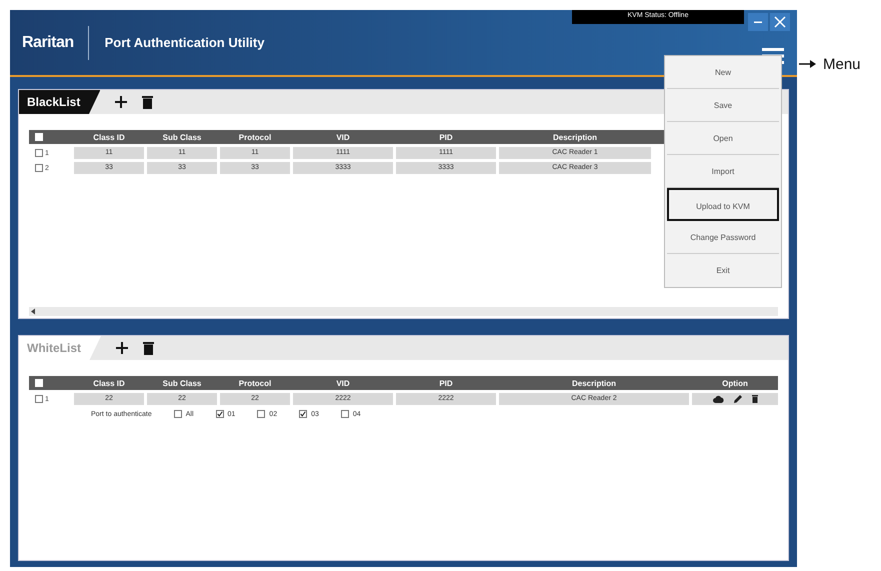  Describe the element at coordinates (59, 102) in the screenshot. I see `list-tab: BlackList` at that location.